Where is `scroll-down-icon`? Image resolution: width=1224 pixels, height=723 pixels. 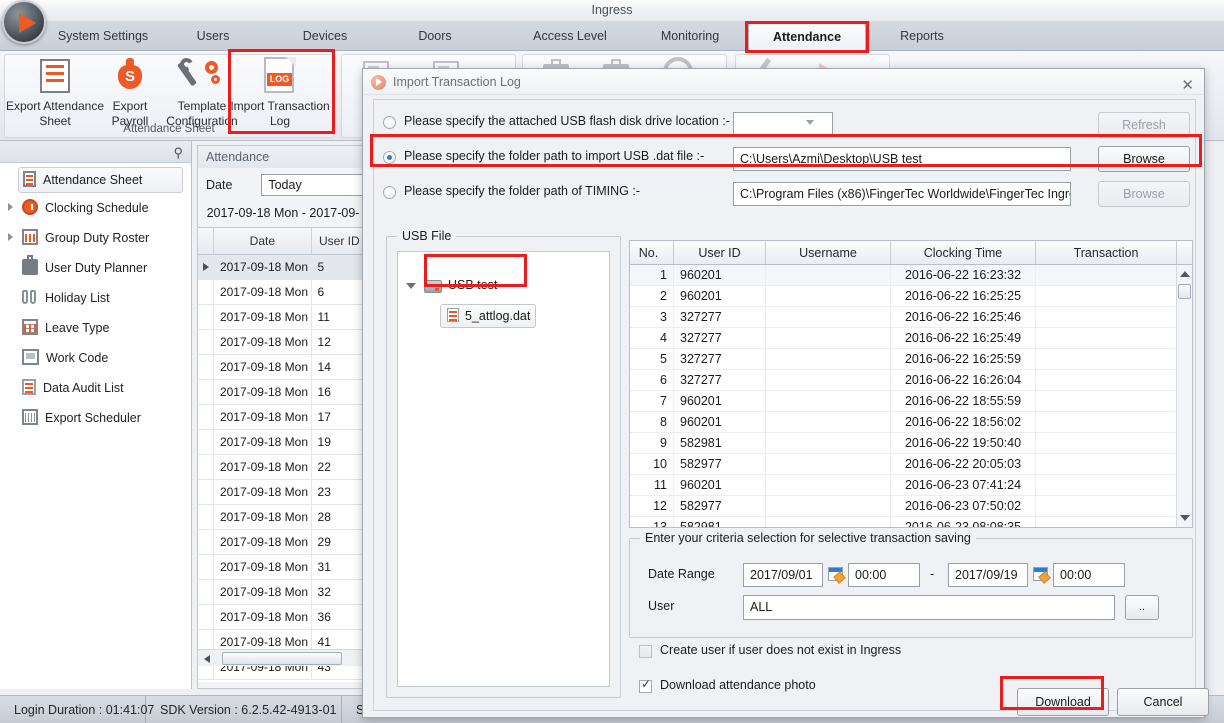 scroll-down-icon is located at coordinates (1185, 518).